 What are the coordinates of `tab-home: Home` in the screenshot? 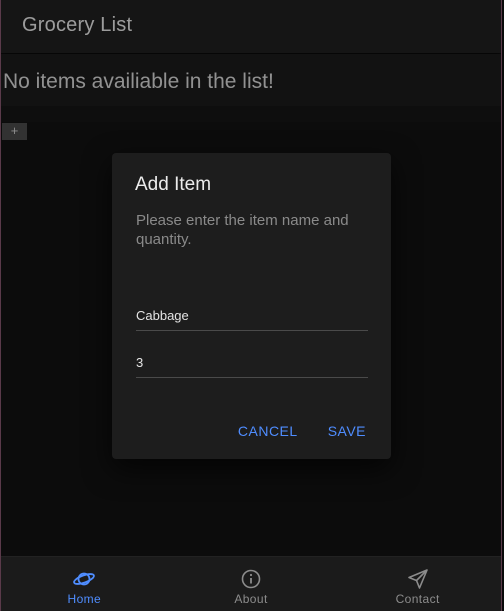 It's located at (84, 584).